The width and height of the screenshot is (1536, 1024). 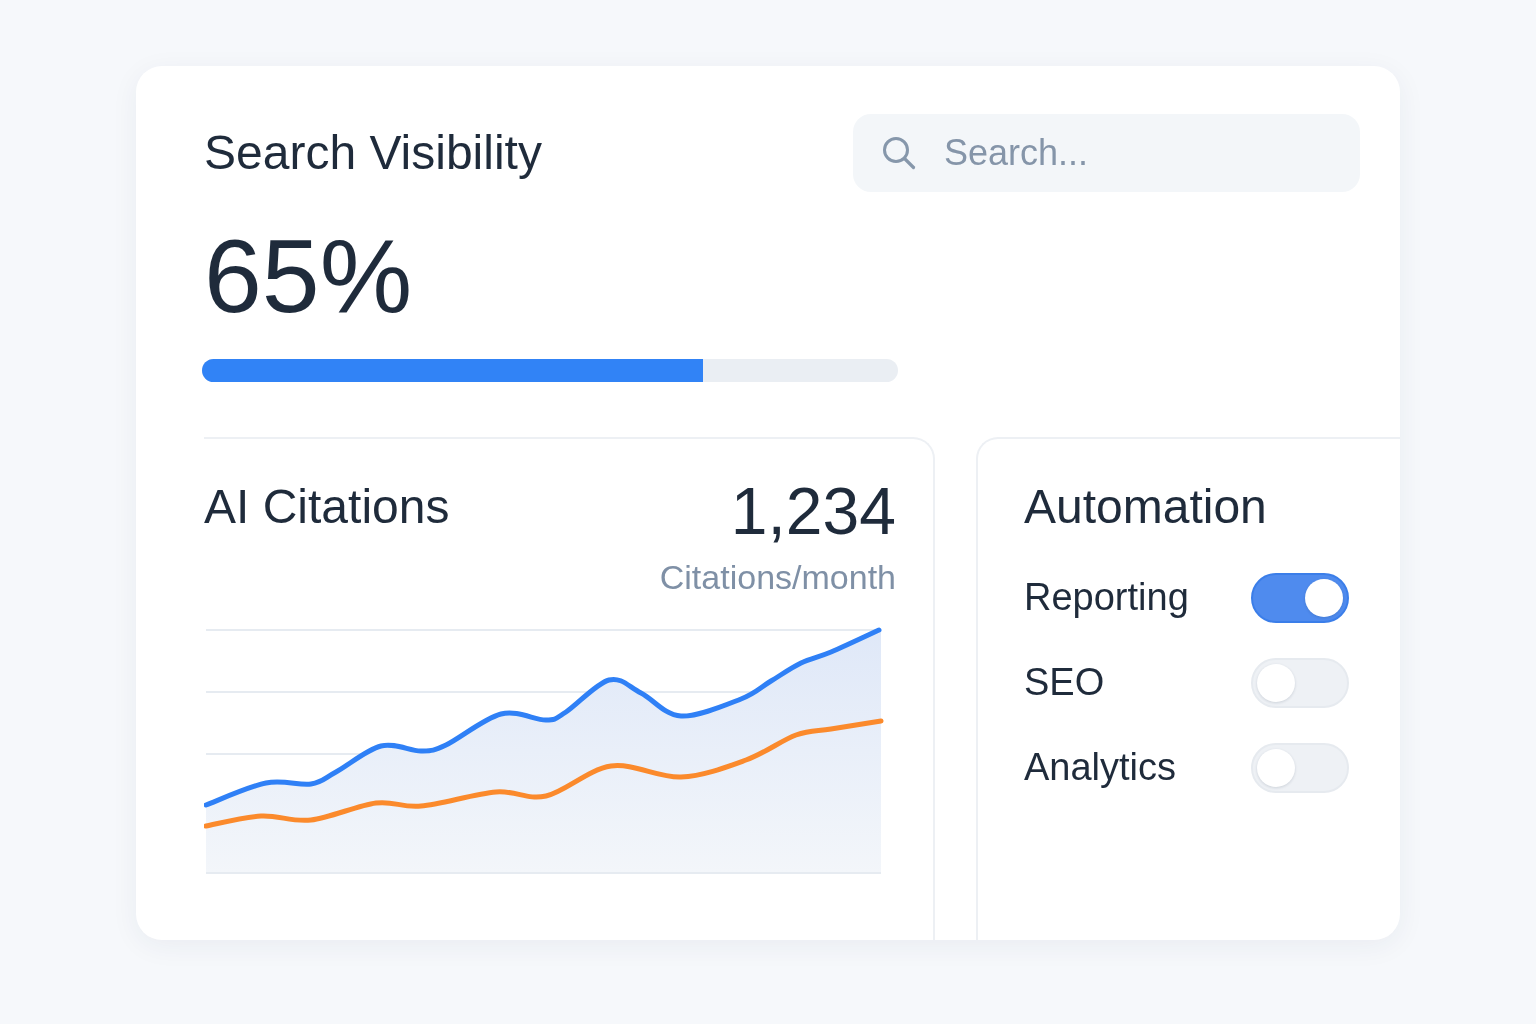 I want to click on percentage-value: 65%, so click(x=308, y=276).